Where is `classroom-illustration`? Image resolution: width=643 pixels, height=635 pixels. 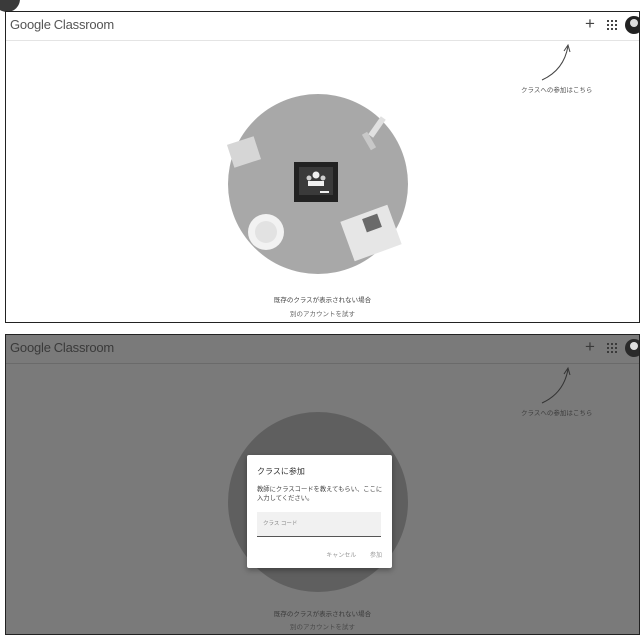
classroom-illustration is located at coordinates (317, 184).